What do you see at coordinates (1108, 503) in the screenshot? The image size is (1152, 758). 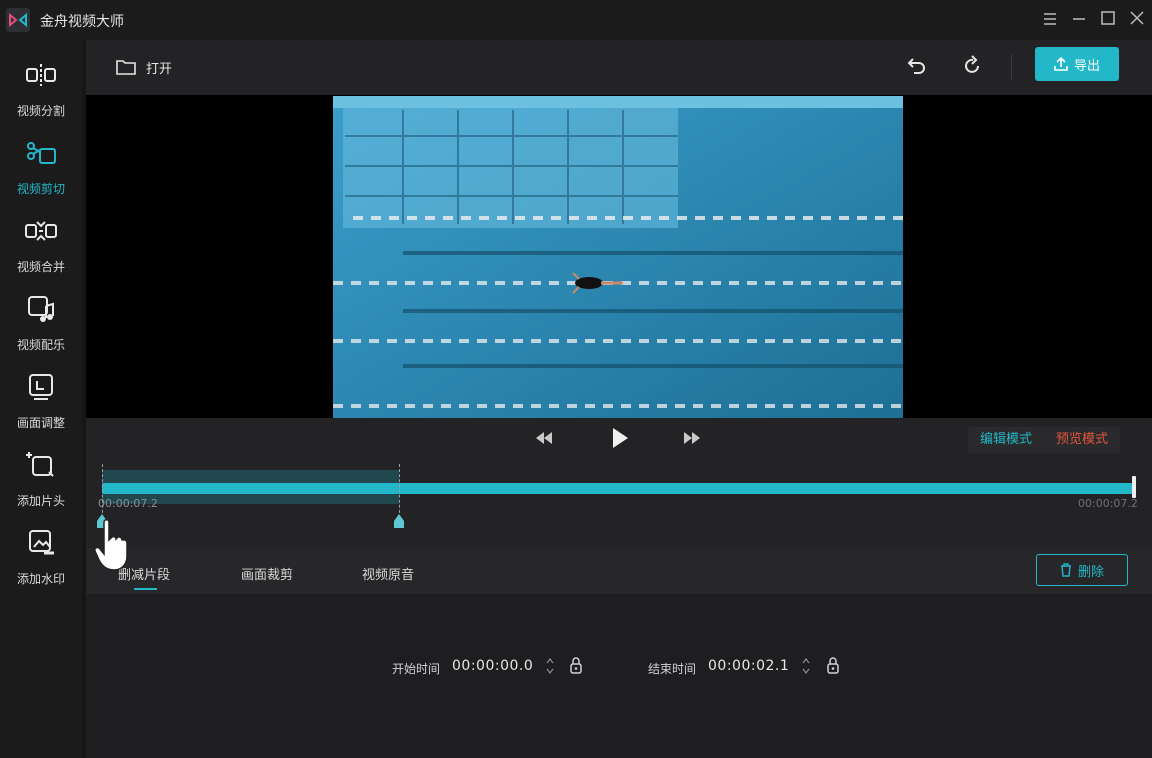 I see `timeline-total-time: 00:00:07.2` at bounding box center [1108, 503].